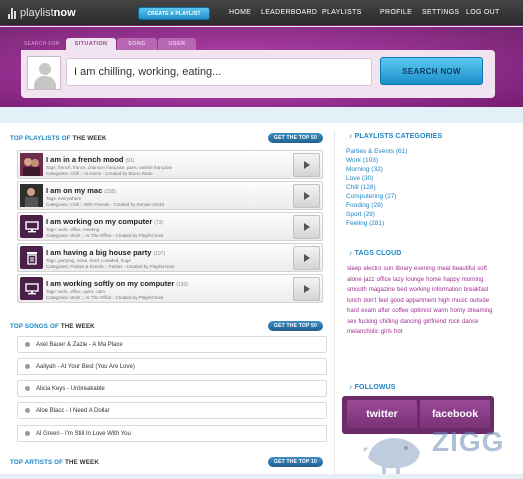 The height and width of the screenshot is (479, 523). What do you see at coordinates (75, 291) in the screenshot?
I see `playlist-tags: Tags: work, office, quiet, calm` at bounding box center [75, 291].